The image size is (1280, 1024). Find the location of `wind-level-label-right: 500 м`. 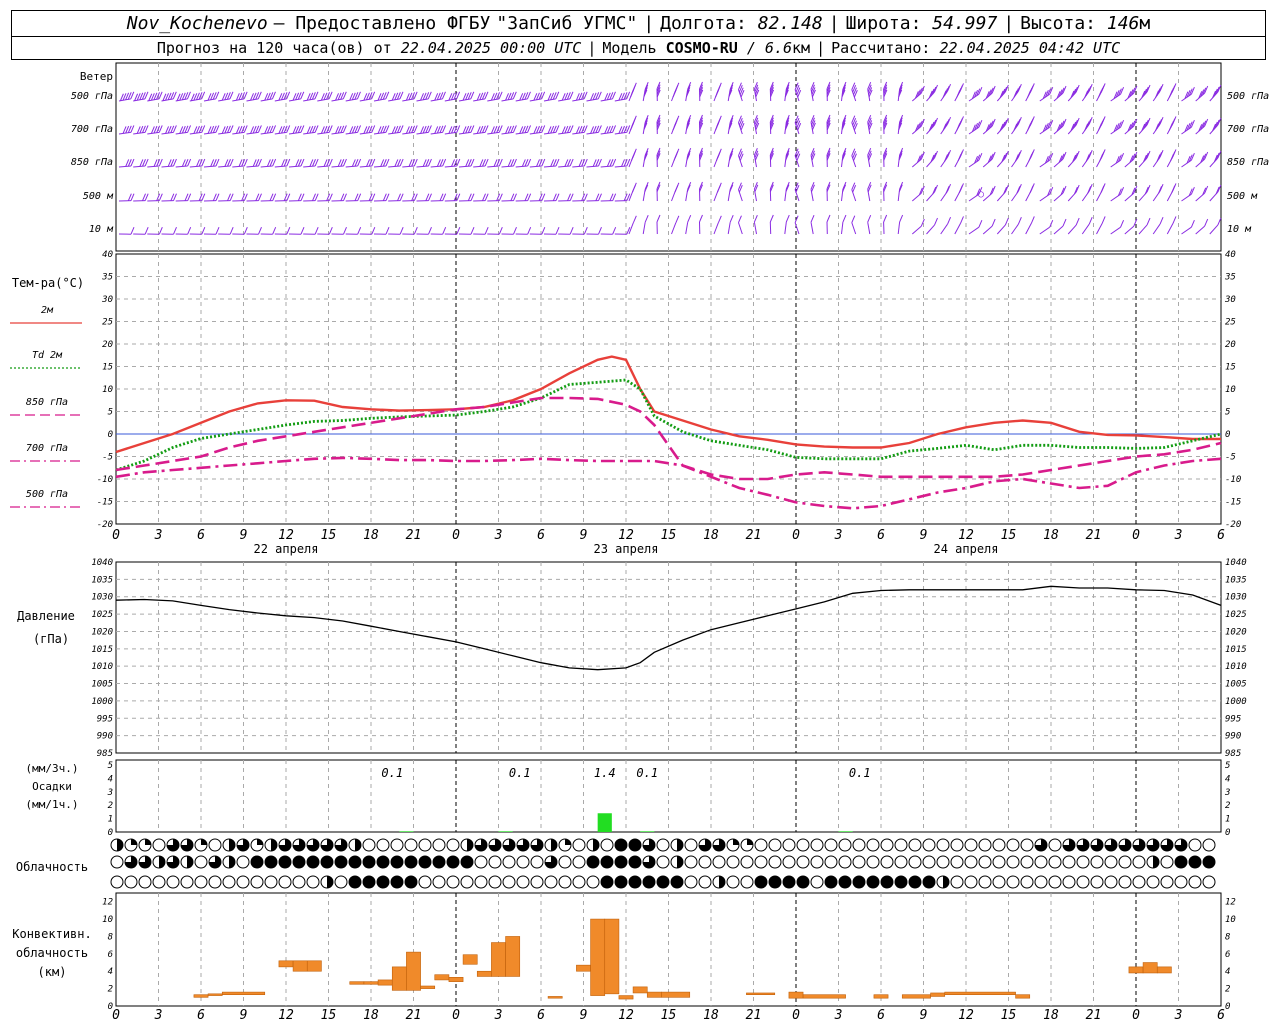

wind-level-label-right: 500 м is located at coordinates (1242, 196).